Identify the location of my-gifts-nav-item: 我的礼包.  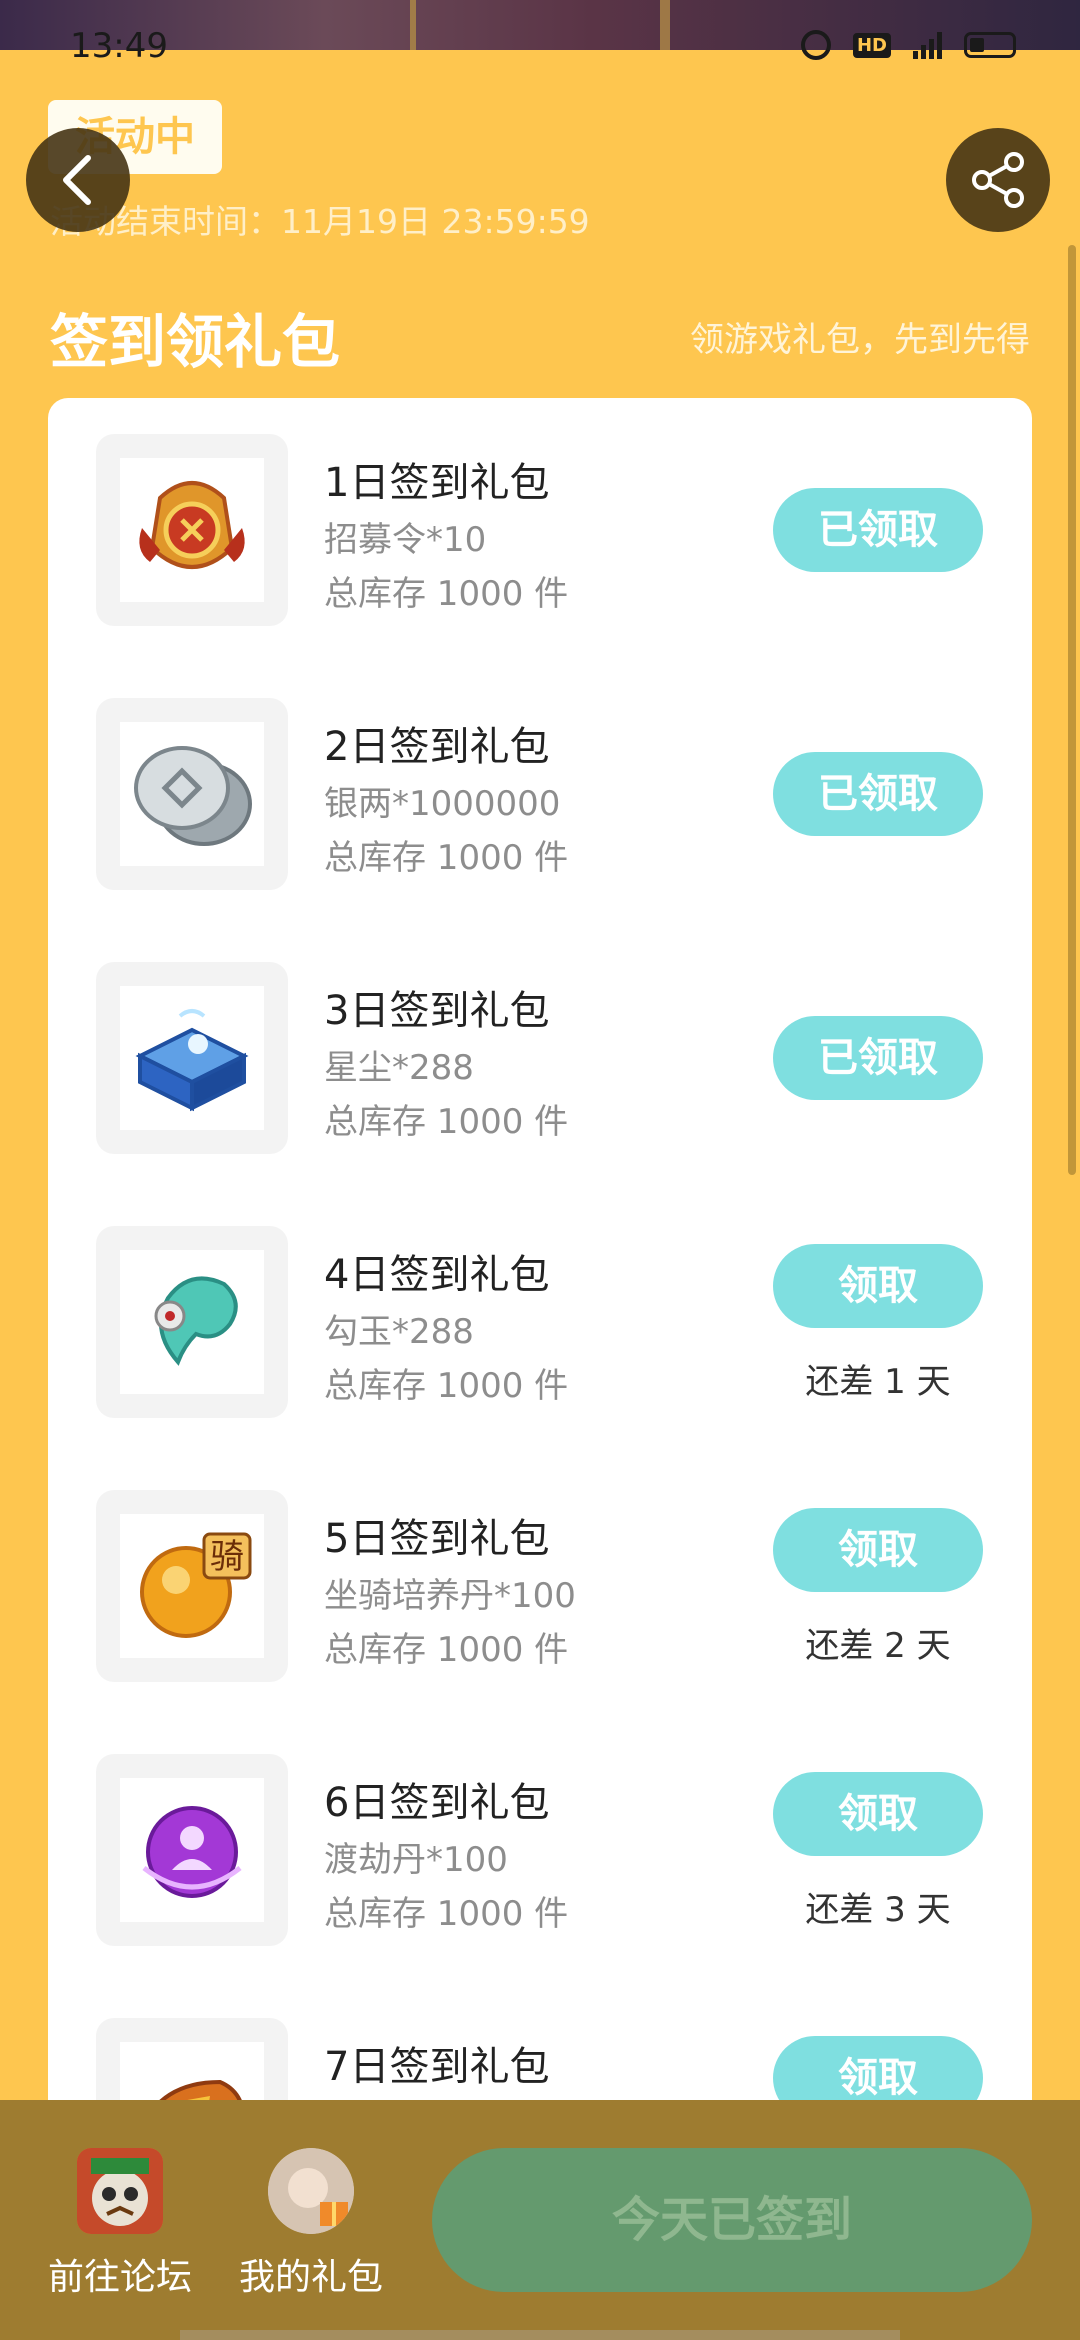
(311, 2224).